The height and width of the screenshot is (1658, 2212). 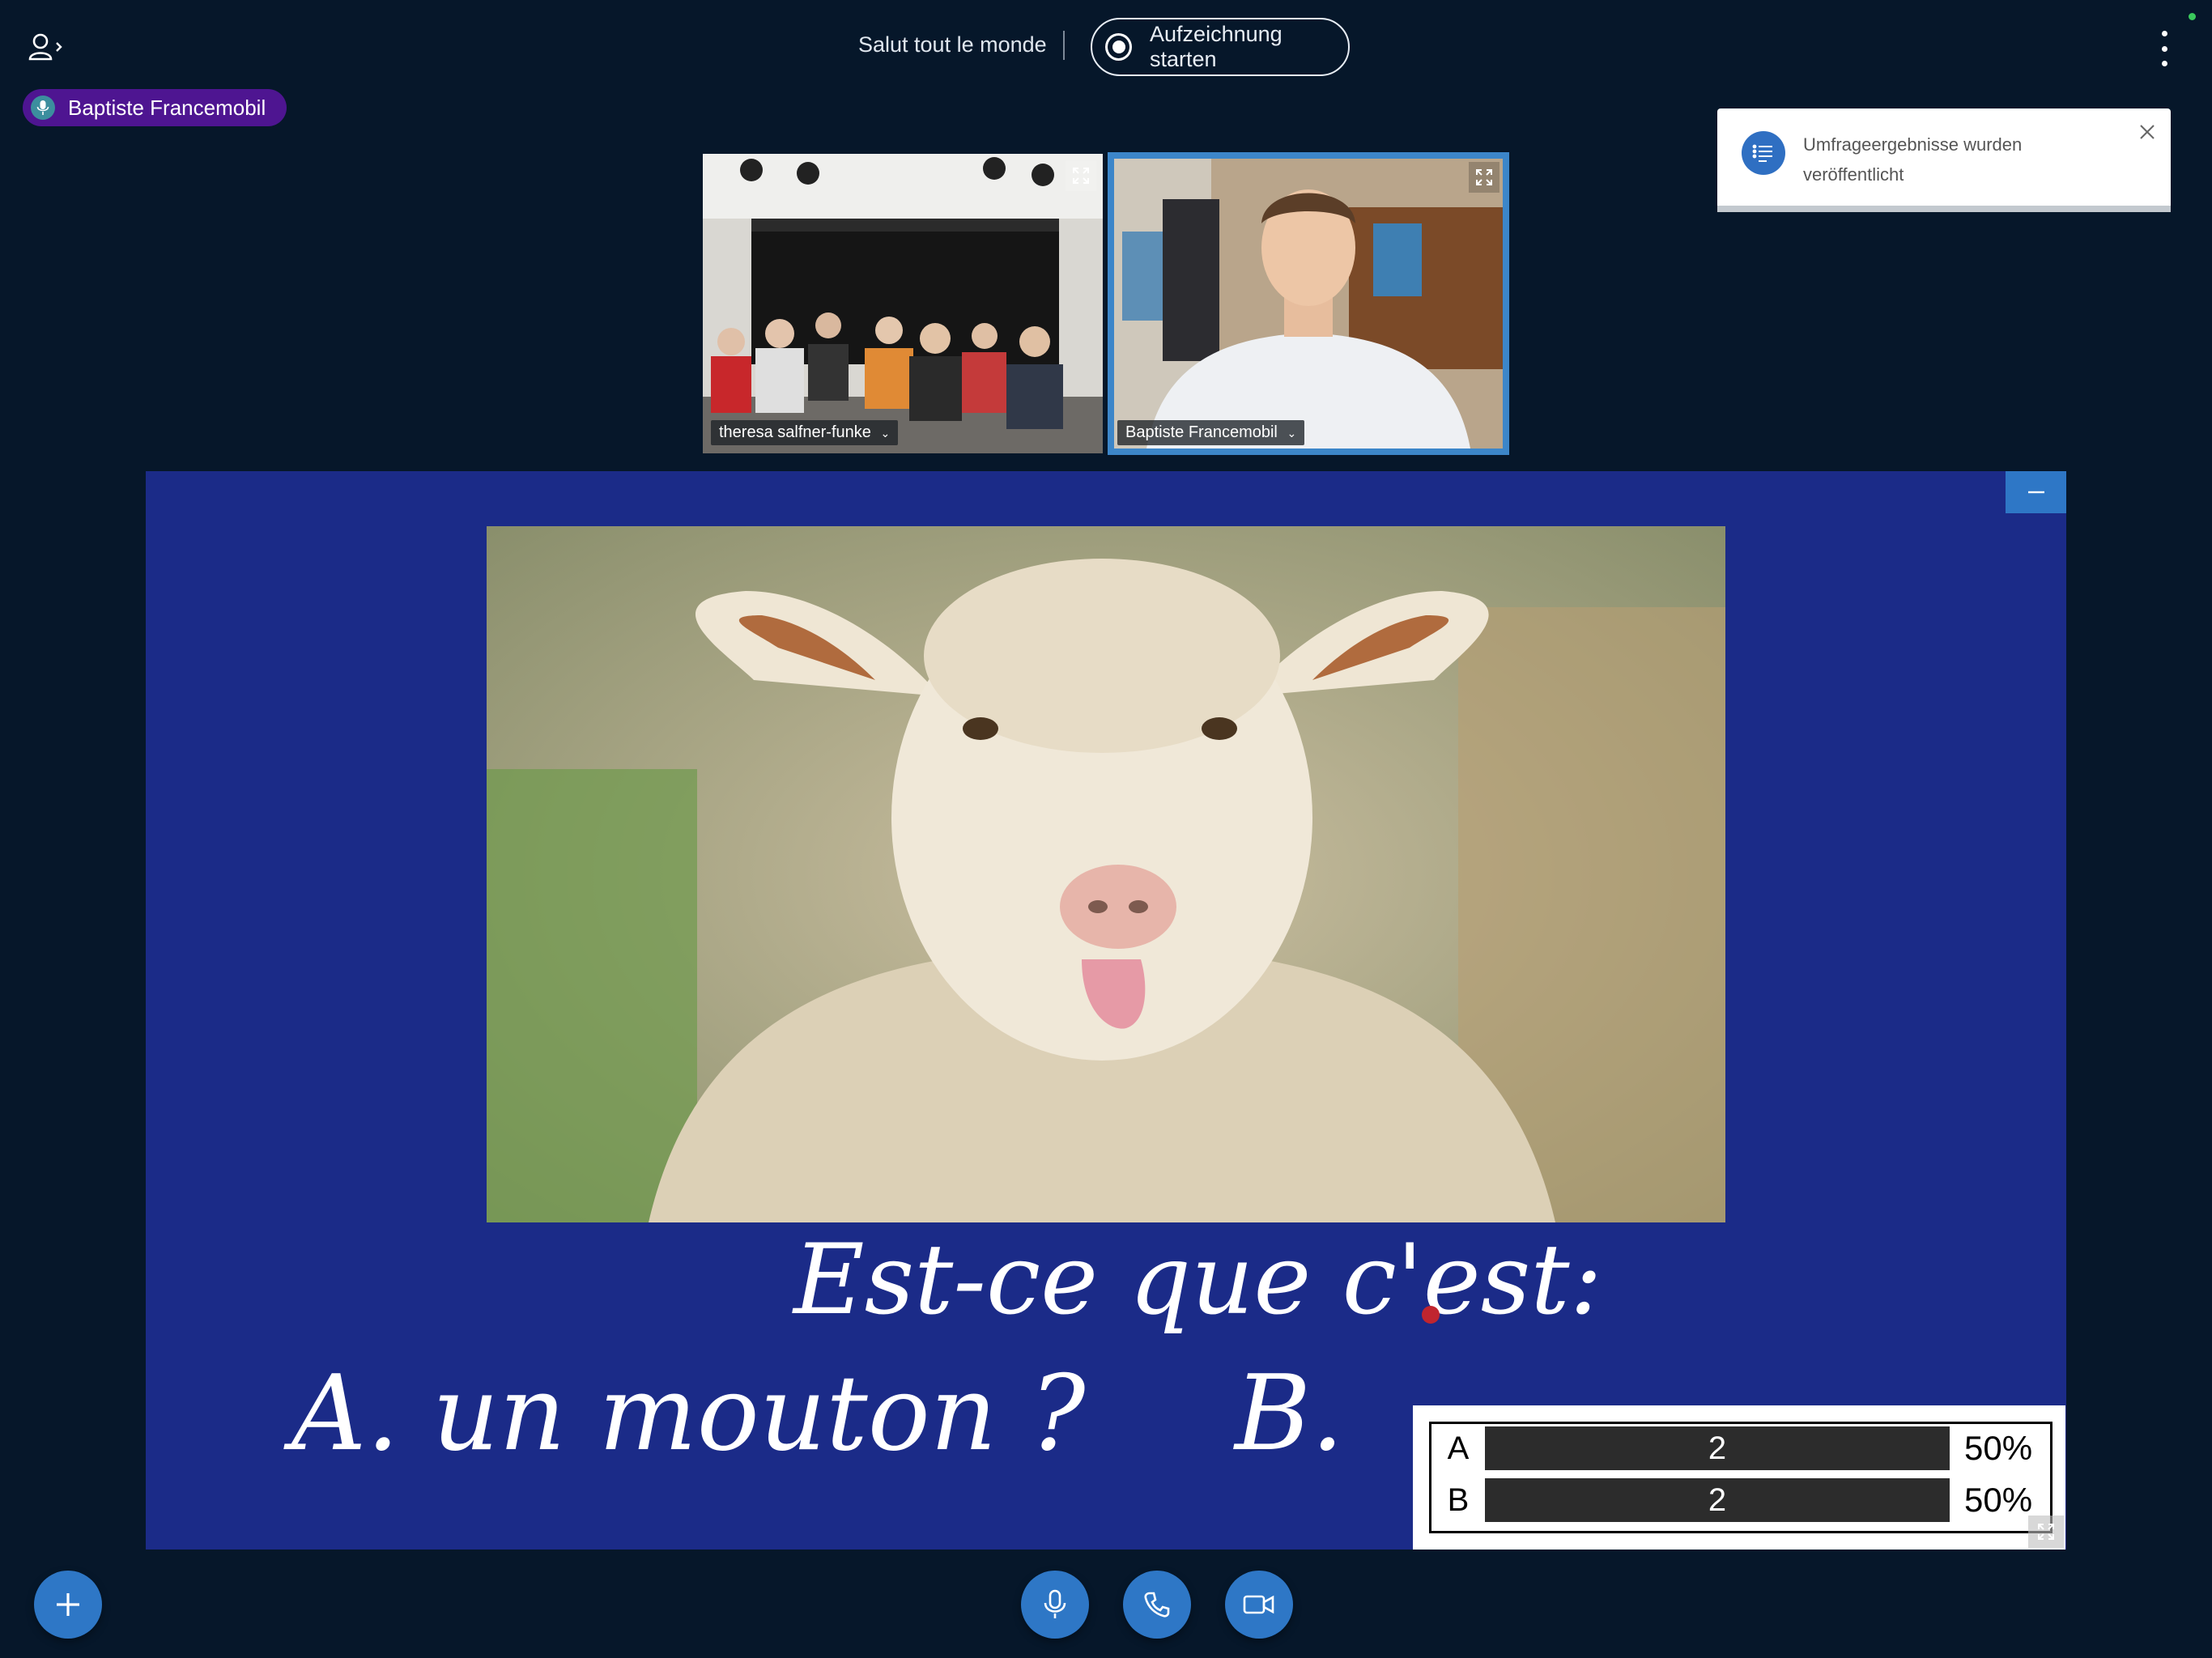 I want to click on notification-toast: Umfrageergebnisse wurden veröffentlicht, so click(x=1944, y=160).